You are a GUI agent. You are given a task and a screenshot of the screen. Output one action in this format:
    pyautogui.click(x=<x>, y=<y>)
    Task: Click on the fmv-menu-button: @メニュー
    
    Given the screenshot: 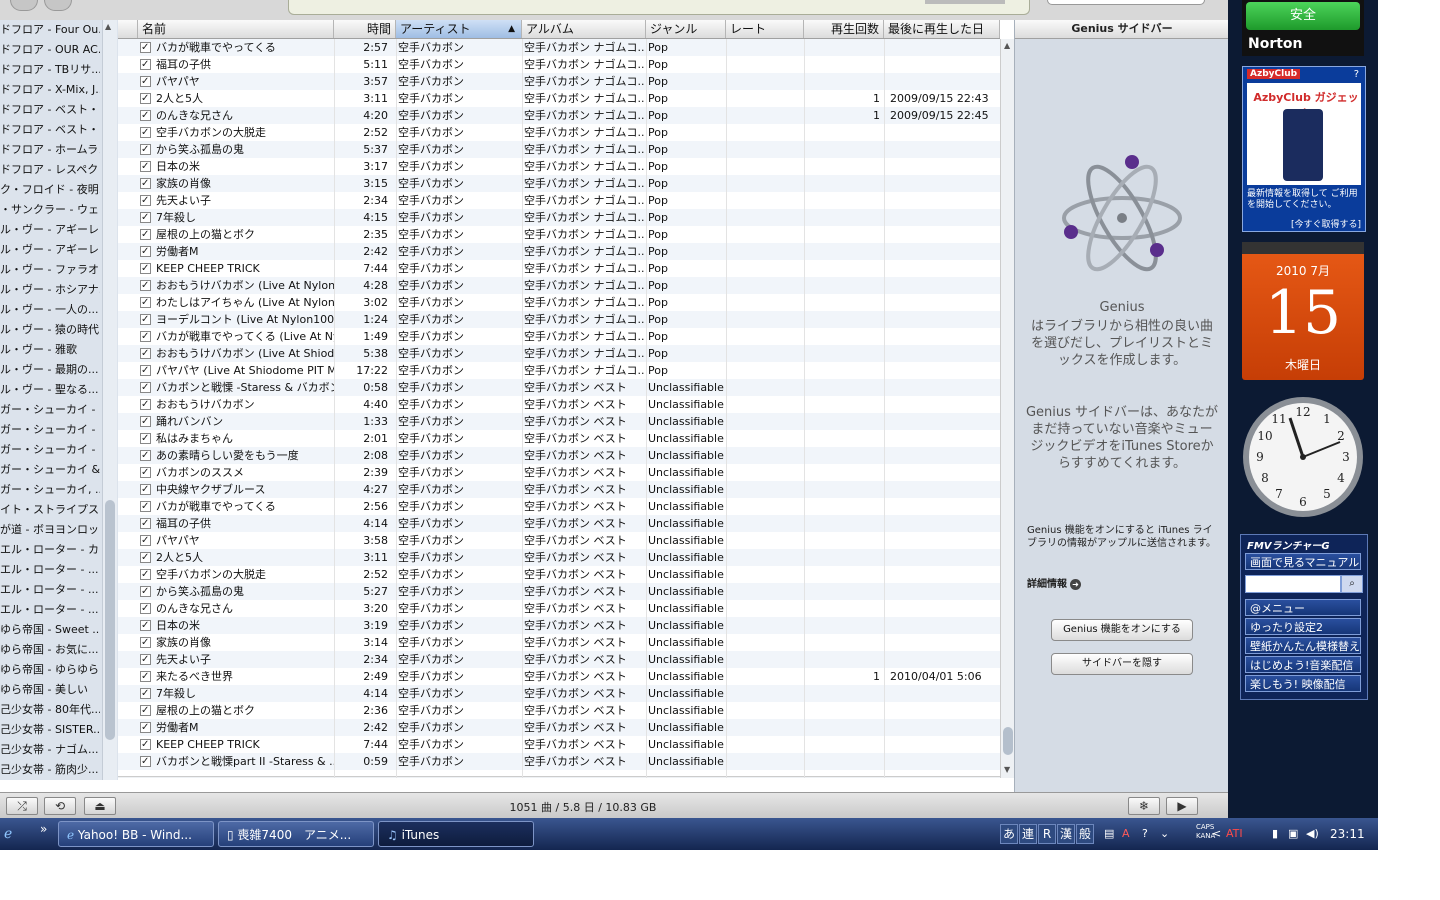 What is the action you would take?
    pyautogui.click(x=1303, y=607)
    